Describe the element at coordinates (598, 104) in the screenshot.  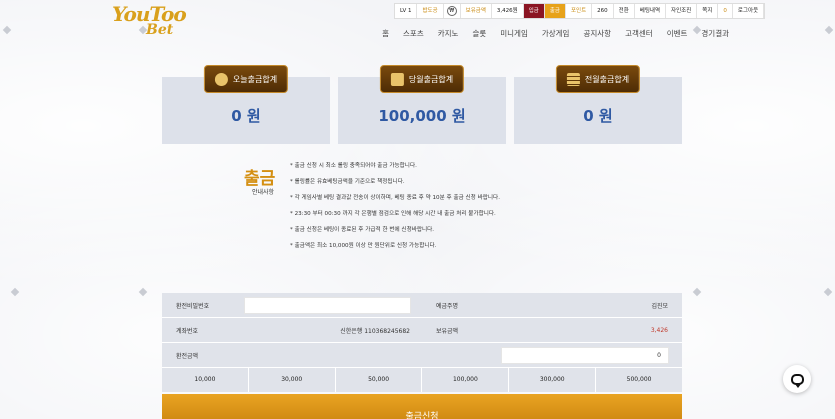
I see `summary-card-last-month: 전월출금합계 0 원` at that location.